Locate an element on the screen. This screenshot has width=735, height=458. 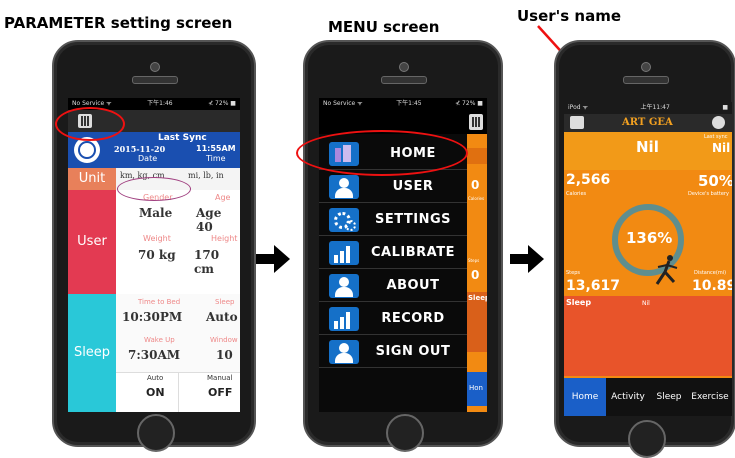
steps-label: Steps is located at coordinates (573, 273).